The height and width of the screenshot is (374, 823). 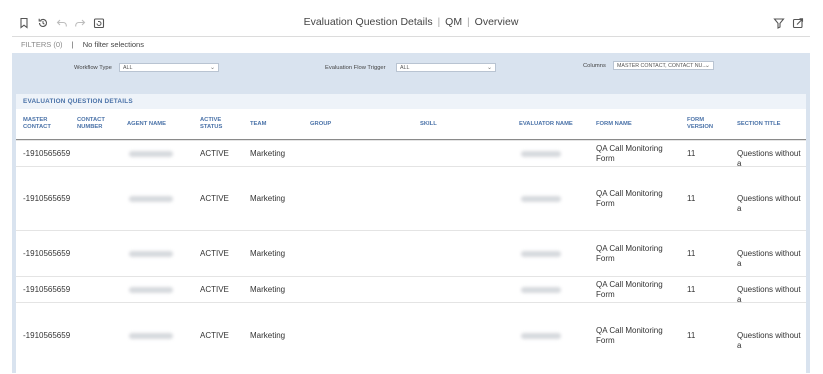 I want to click on export-icon, so click(x=798, y=23).